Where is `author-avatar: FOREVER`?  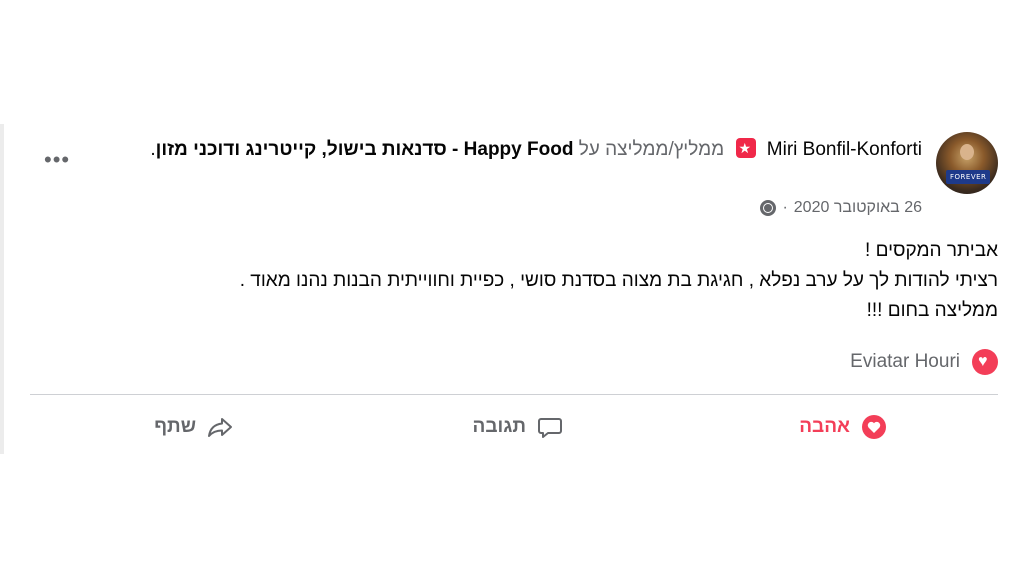 author-avatar: FOREVER is located at coordinates (967, 163).